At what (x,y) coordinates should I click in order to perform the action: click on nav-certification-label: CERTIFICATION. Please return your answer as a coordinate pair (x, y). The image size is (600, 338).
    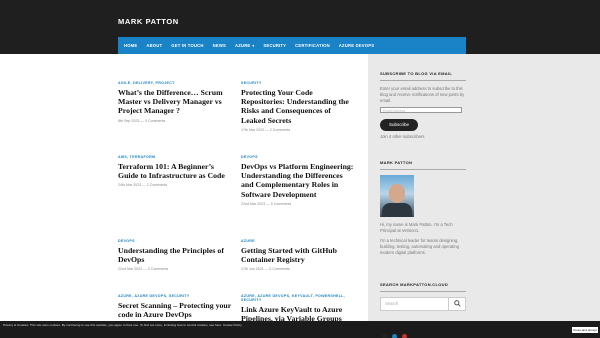
    Looking at the image, I should click on (312, 45).